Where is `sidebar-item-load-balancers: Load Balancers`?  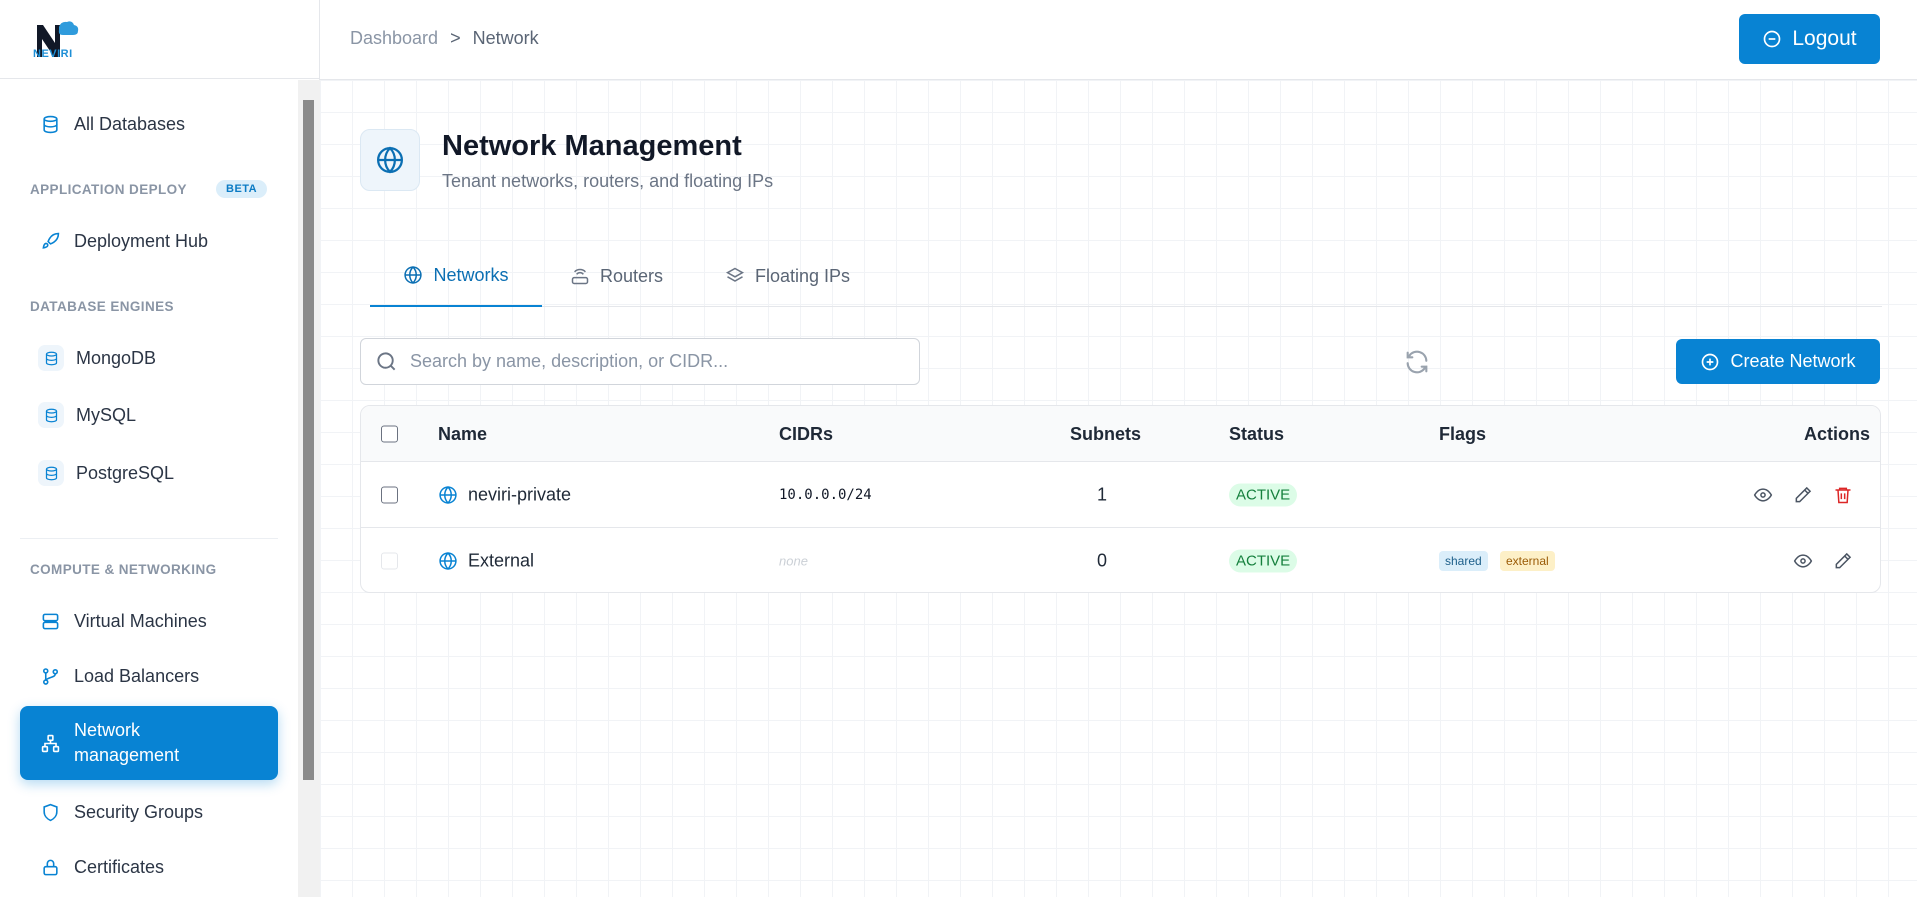 sidebar-item-load-balancers: Load Balancers is located at coordinates (149, 676).